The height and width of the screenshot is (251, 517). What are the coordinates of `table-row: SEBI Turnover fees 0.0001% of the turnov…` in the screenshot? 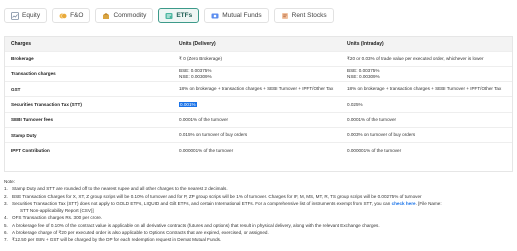 It's located at (258, 119).